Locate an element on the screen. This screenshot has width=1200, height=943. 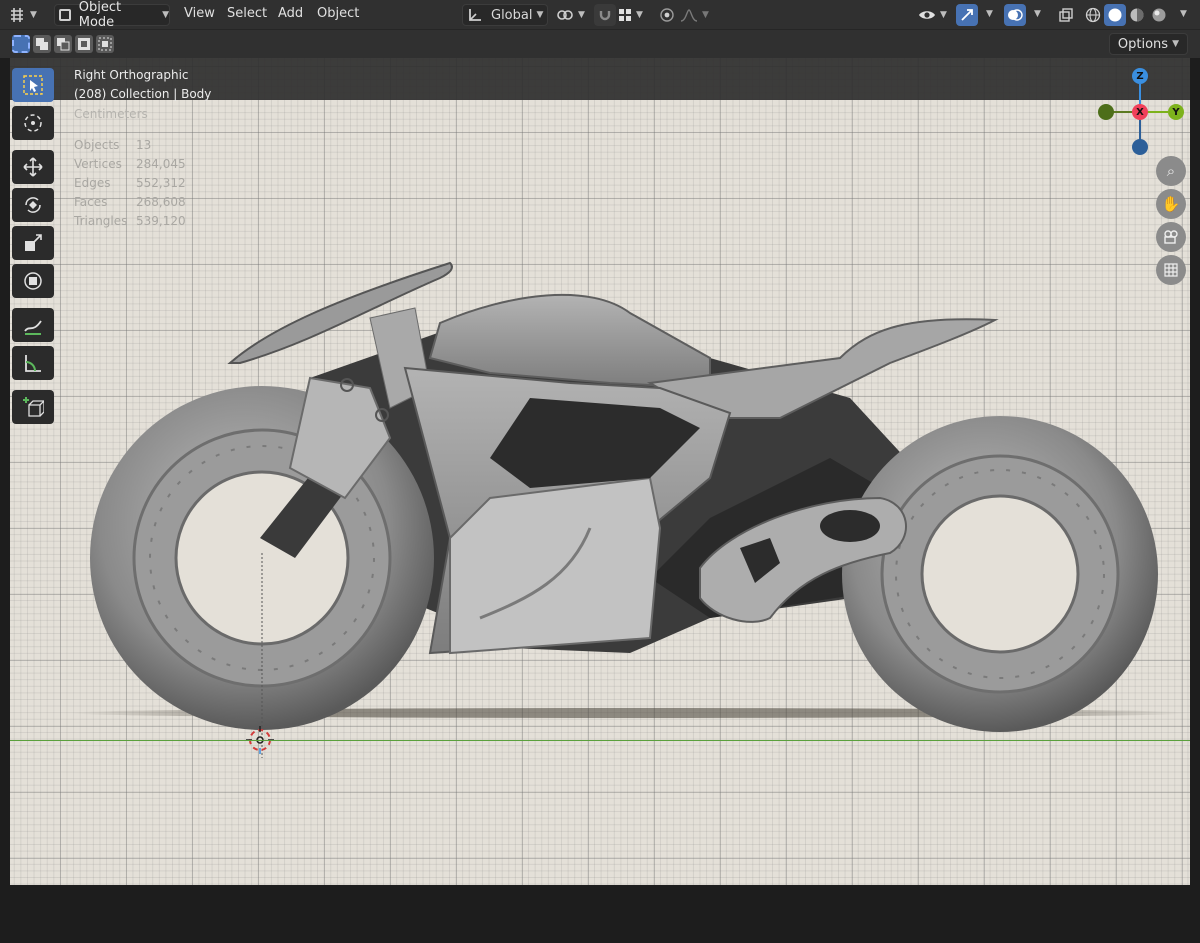
shading-solid-button is located at coordinates (1115, 15).